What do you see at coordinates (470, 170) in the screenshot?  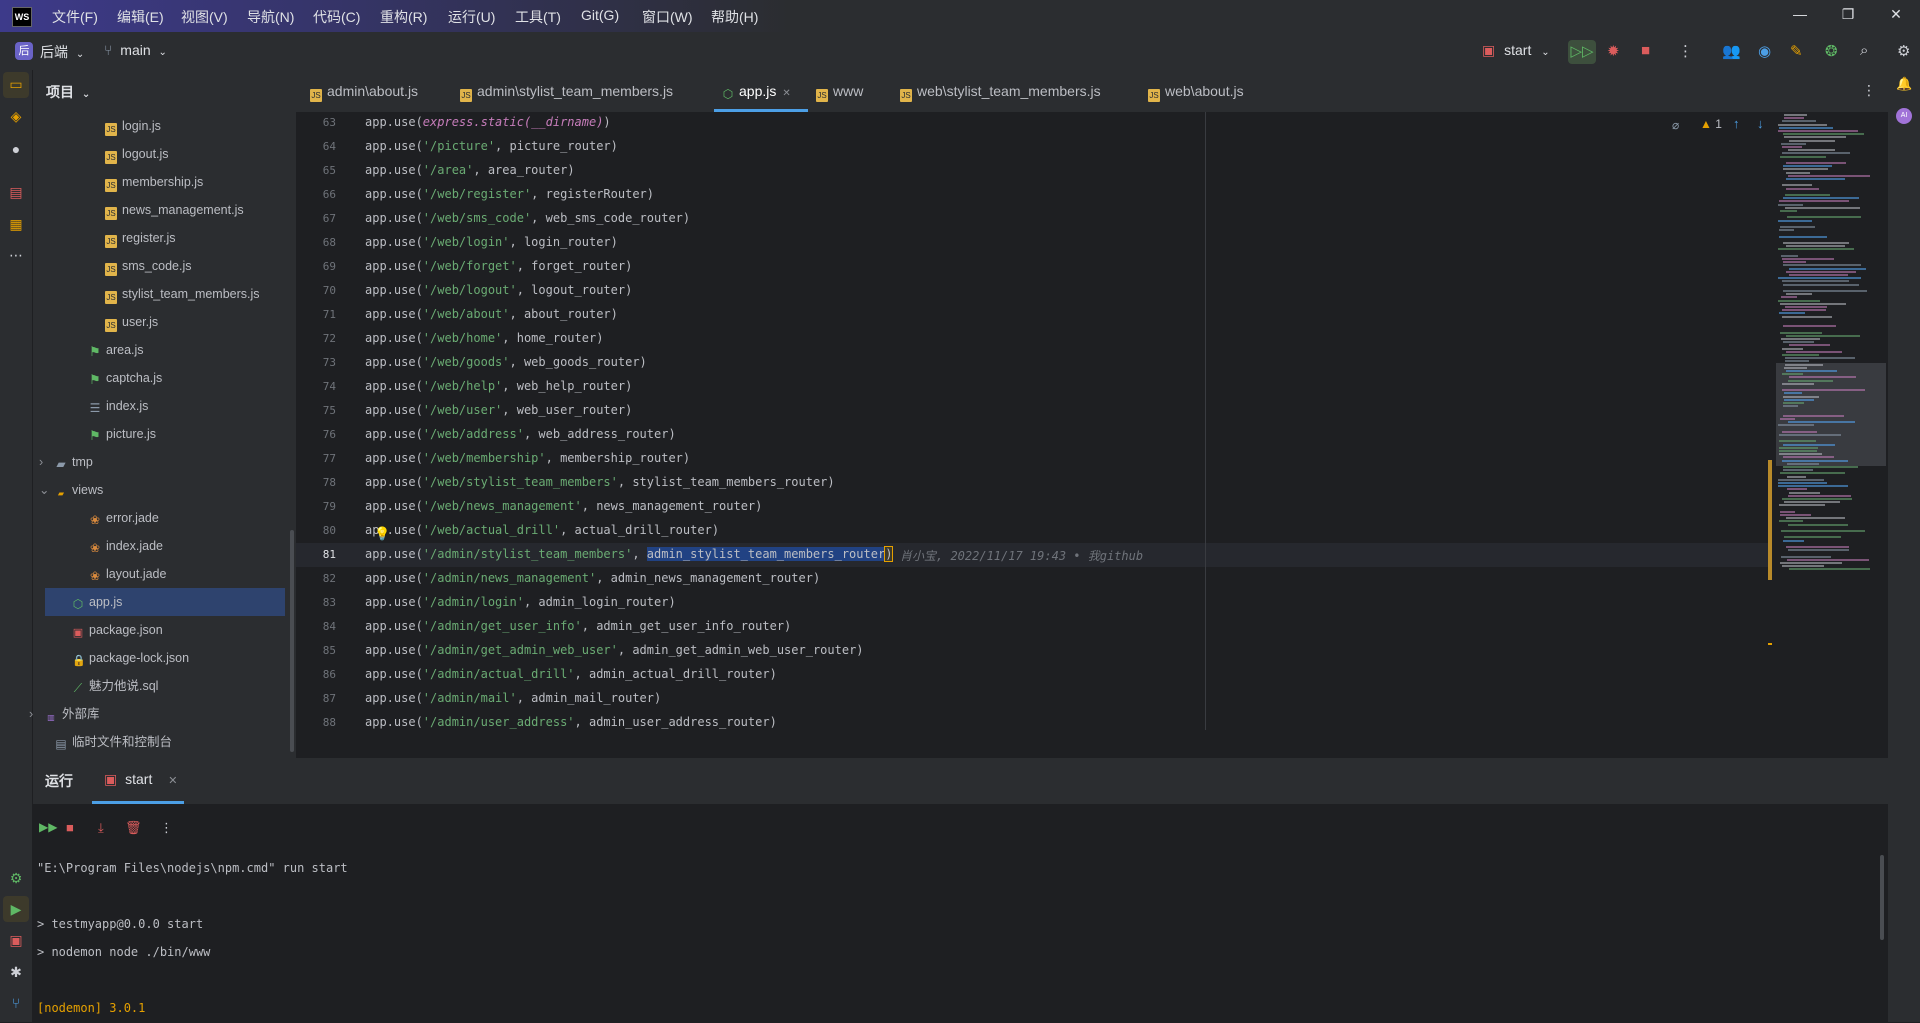 I see `code-line: app.use('/area', area_router)` at bounding box center [470, 170].